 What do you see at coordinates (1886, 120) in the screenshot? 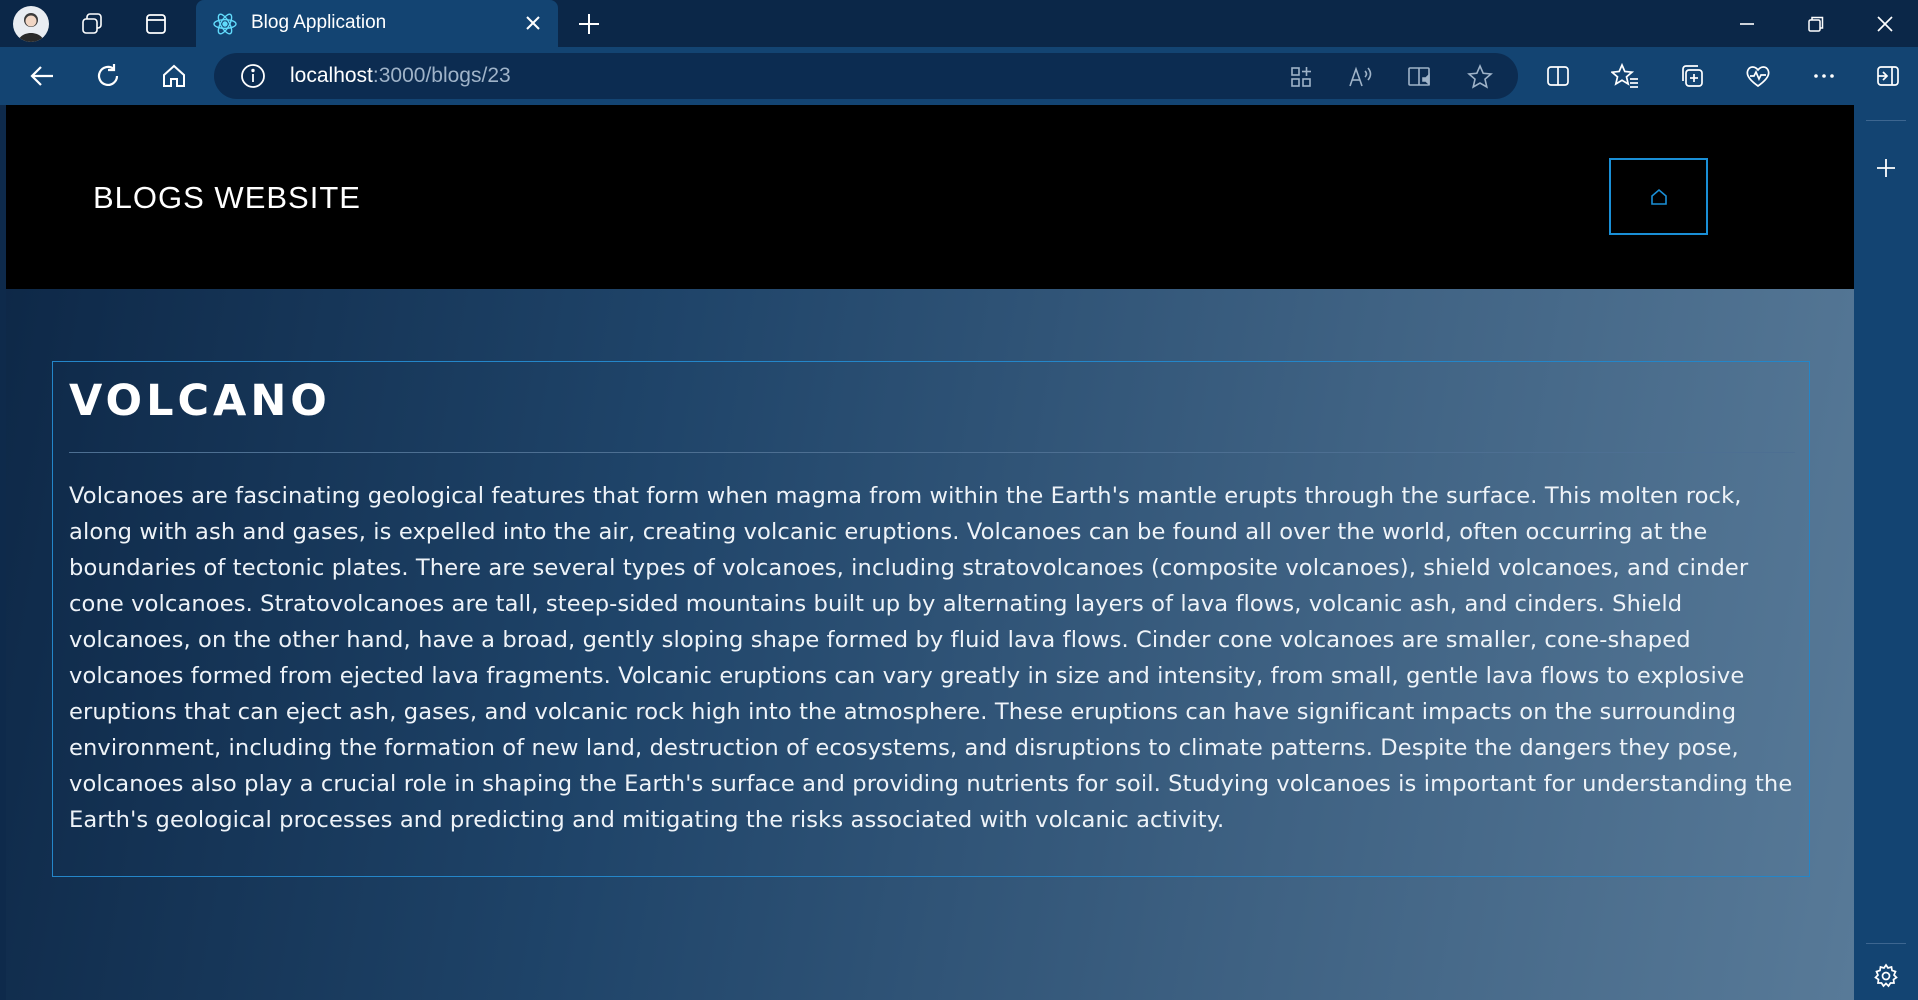
I see `sidebar-divider` at bounding box center [1886, 120].